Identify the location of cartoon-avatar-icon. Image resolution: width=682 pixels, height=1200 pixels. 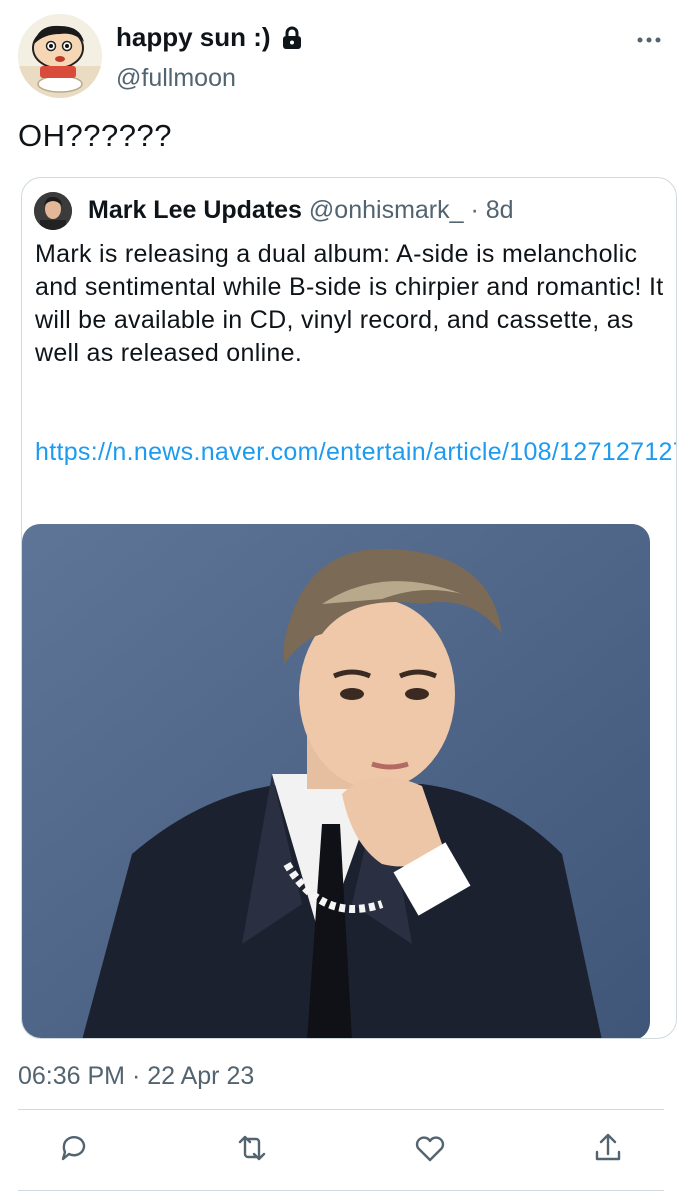
(60, 56).